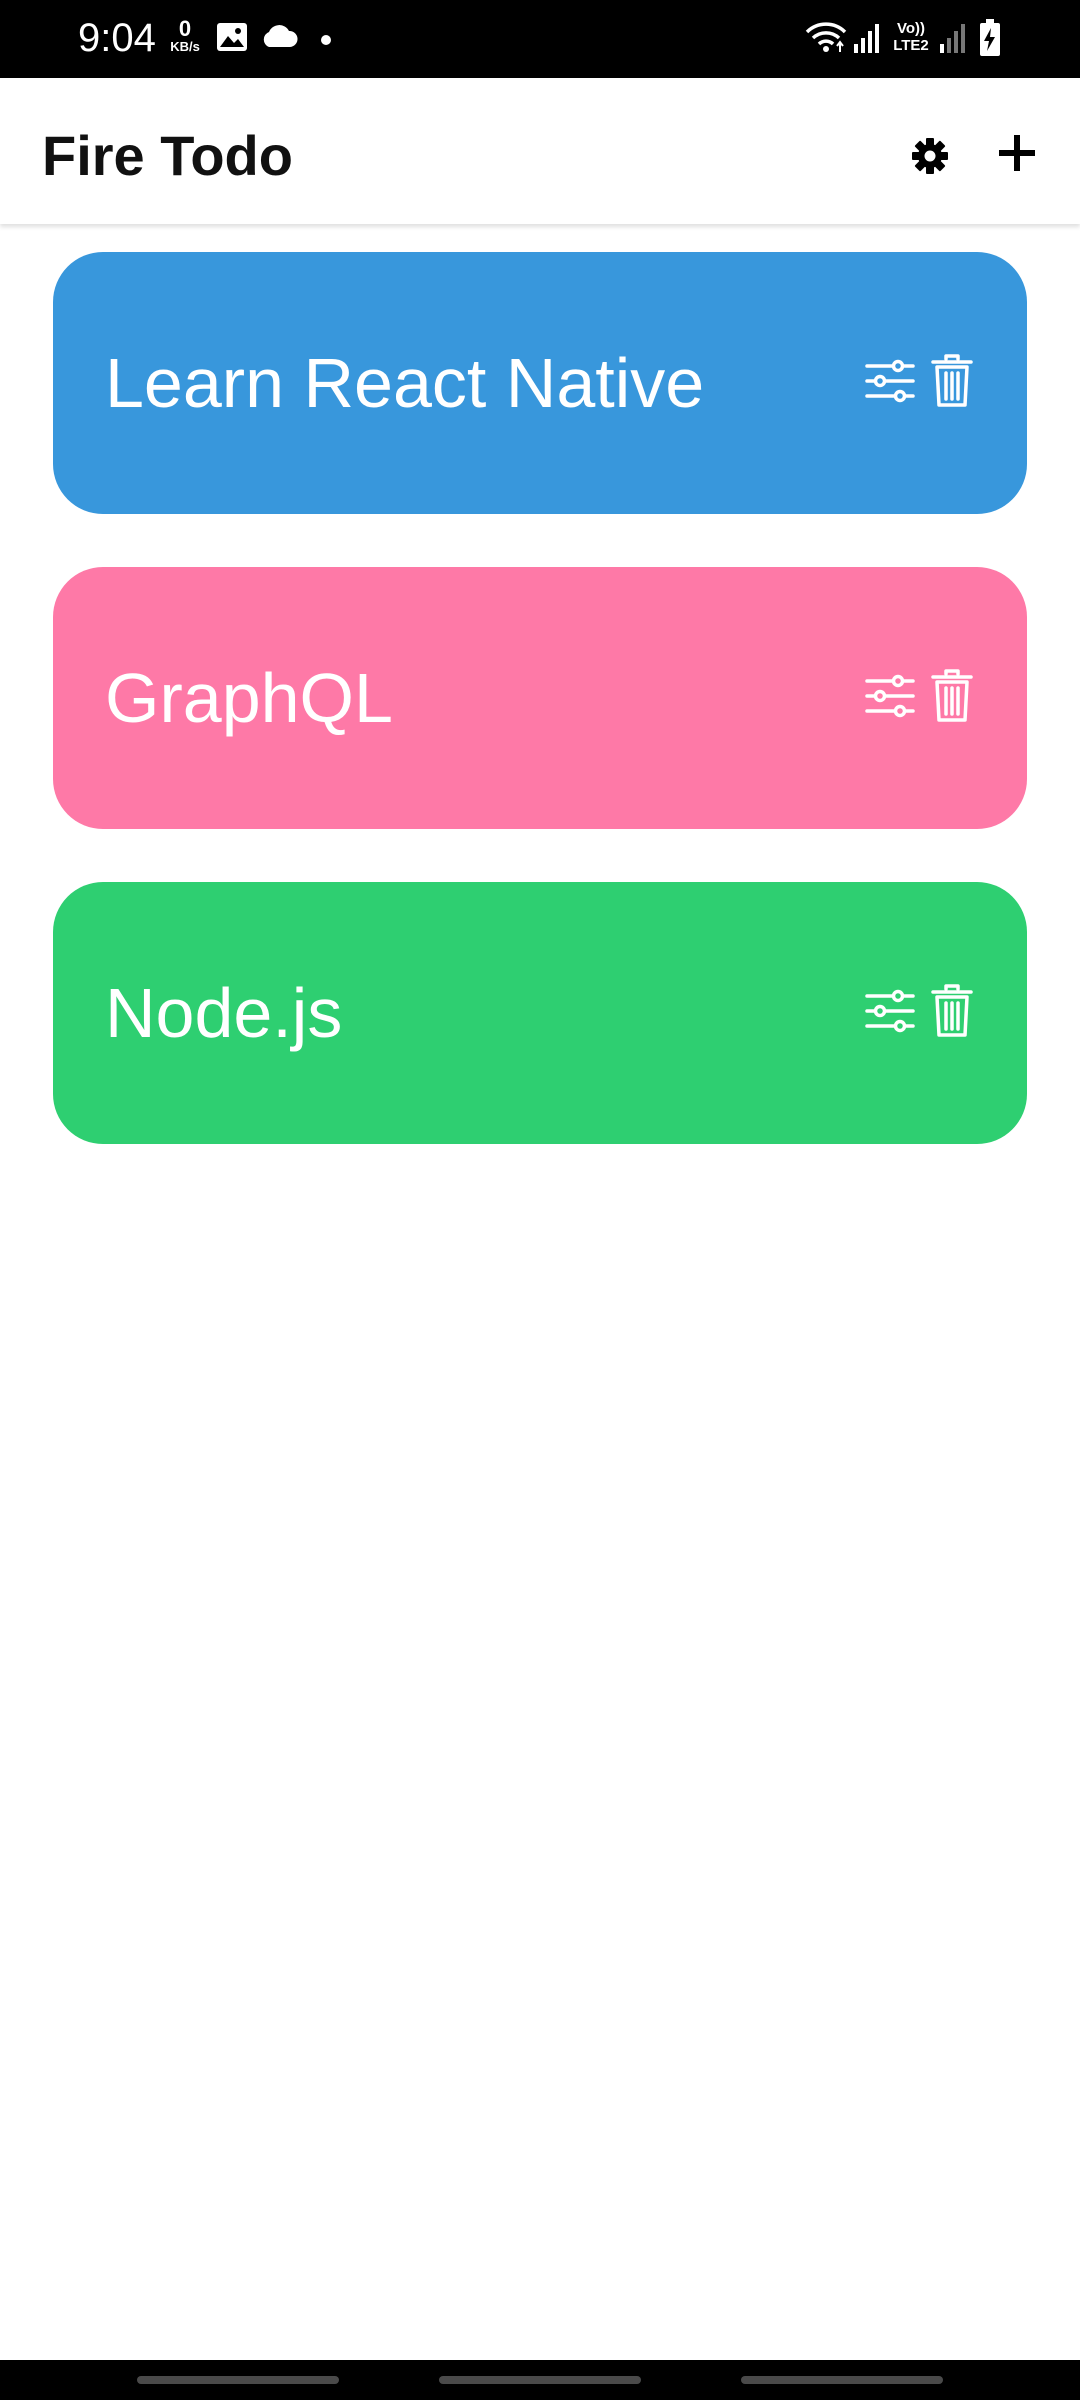  What do you see at coordinates (238, 2380) in the screenshot?
I see `nav-back-handle` at bounding box center [238, 2380].